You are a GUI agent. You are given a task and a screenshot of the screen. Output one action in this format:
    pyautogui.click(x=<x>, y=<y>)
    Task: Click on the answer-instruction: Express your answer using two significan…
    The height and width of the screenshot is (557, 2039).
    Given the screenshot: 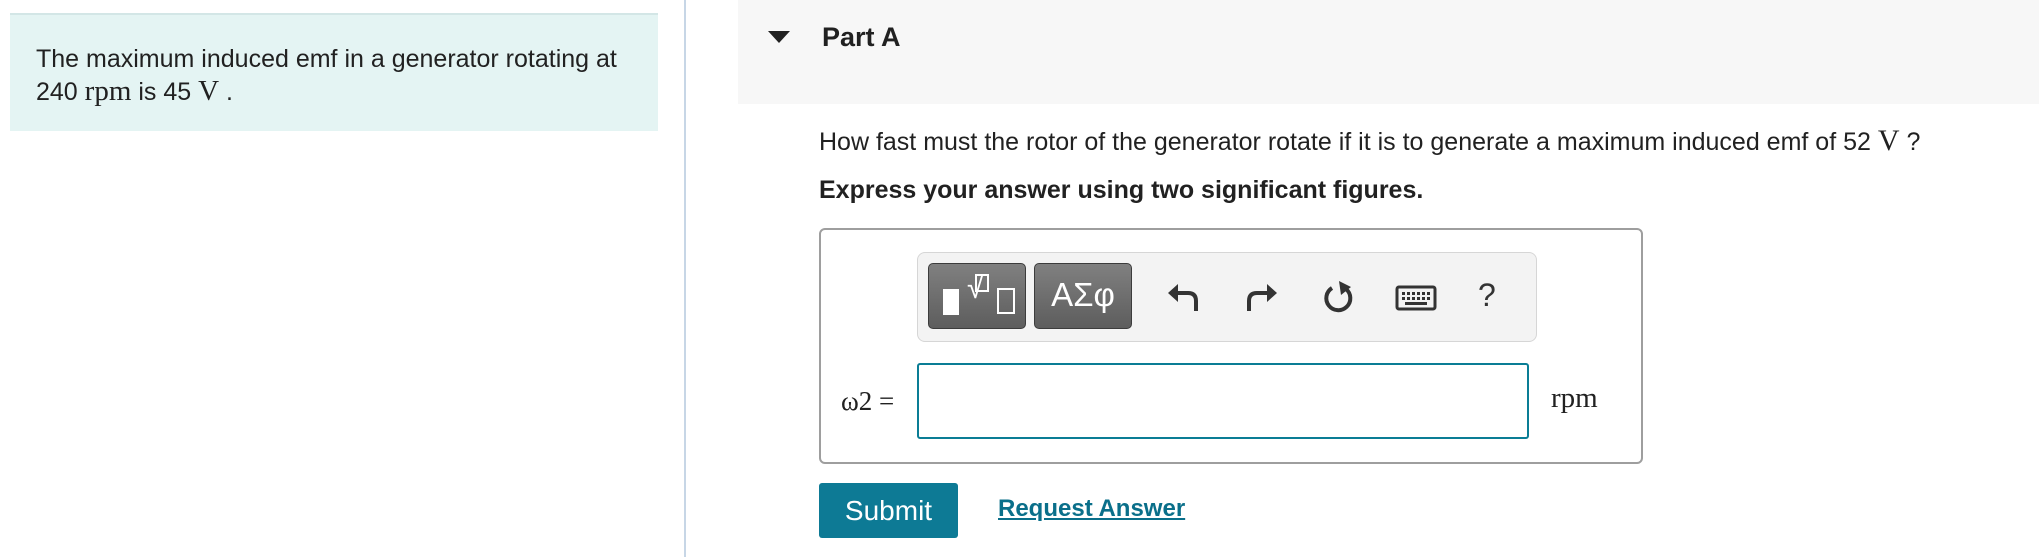 What is the action you would take?
    pyautogui.click(x=1121, y=190)
    